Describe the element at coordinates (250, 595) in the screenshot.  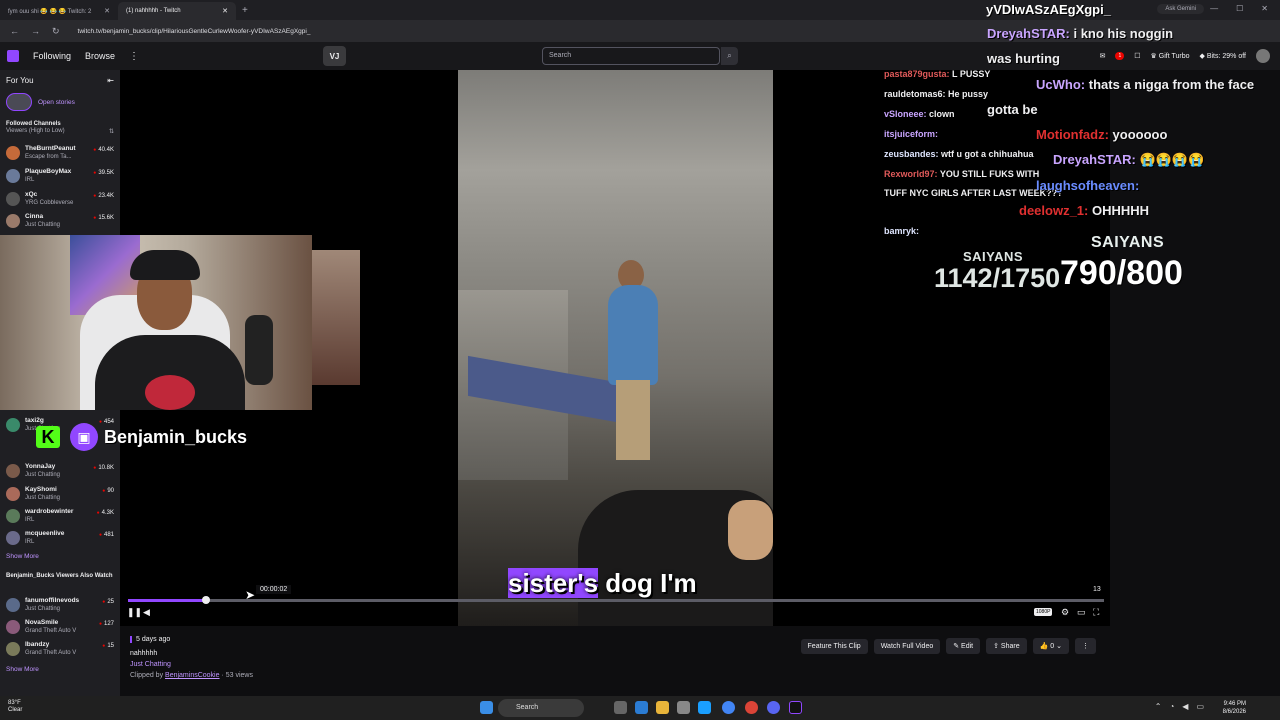
I see `mouse-cursor-icon: ➤` at that location.